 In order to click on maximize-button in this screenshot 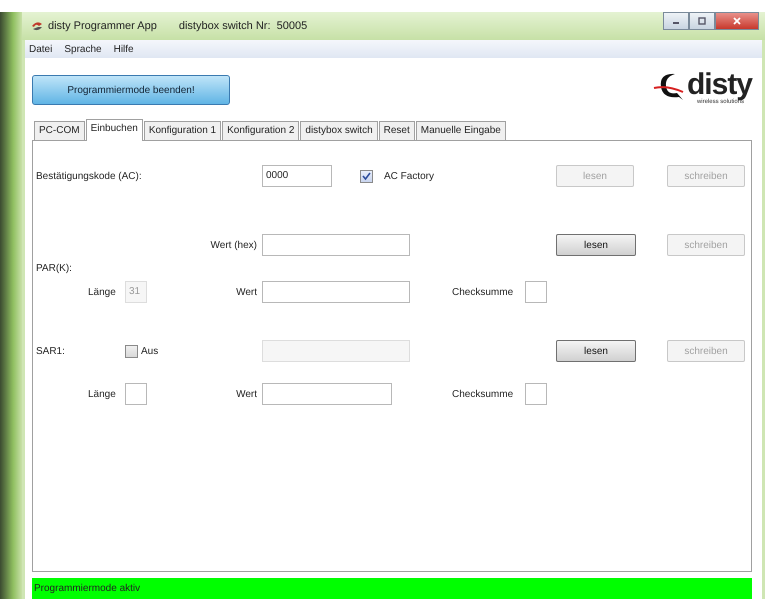, I will do `click(702, 21)`.